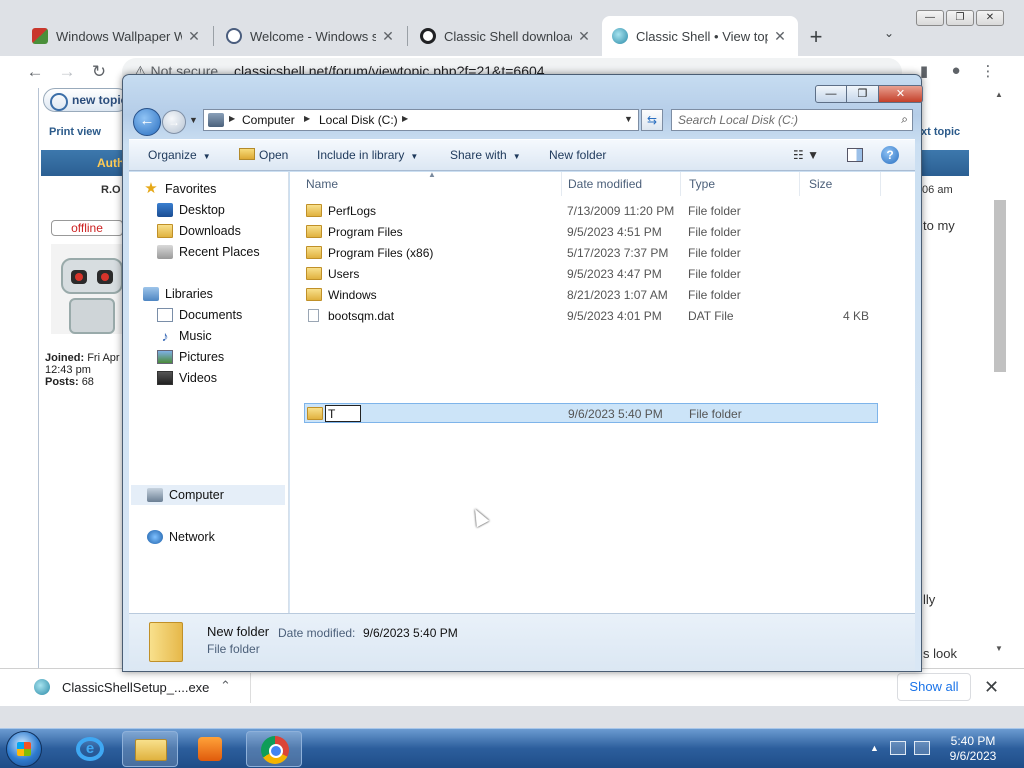  Describe the element at coordinates (166, 642) in the screenshot. I see `folder-icon` at that location.